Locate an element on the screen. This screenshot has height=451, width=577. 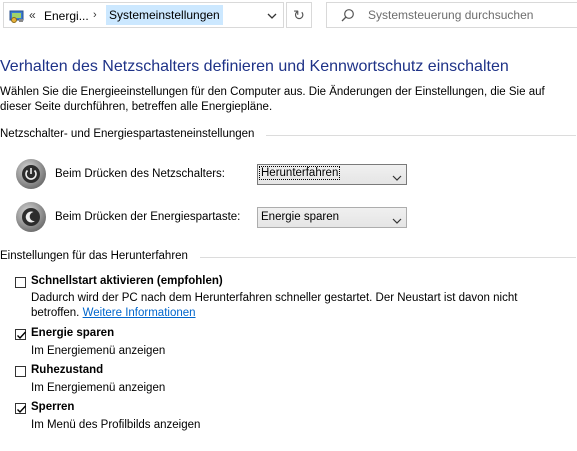
more-info-link: Weitere Informationen is located at coordinates (139, 313).